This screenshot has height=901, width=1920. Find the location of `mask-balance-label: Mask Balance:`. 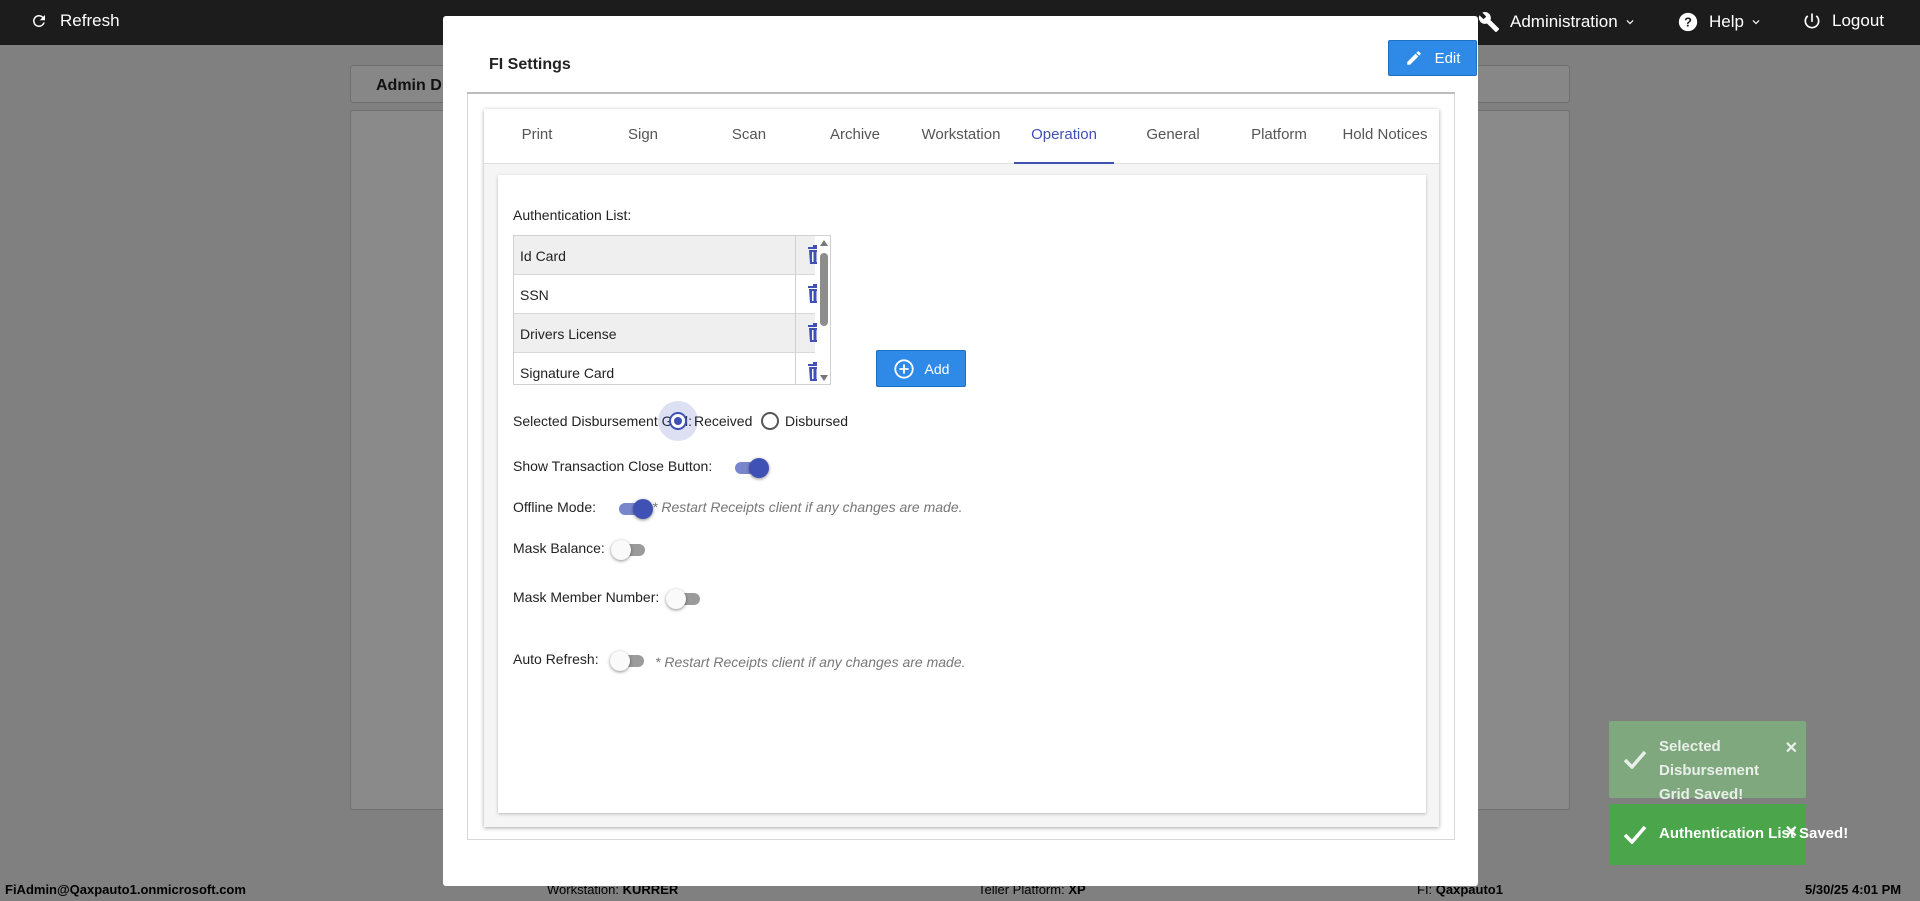

mask-balance-label: Mask Balance: is located at coordinates (559, 548).